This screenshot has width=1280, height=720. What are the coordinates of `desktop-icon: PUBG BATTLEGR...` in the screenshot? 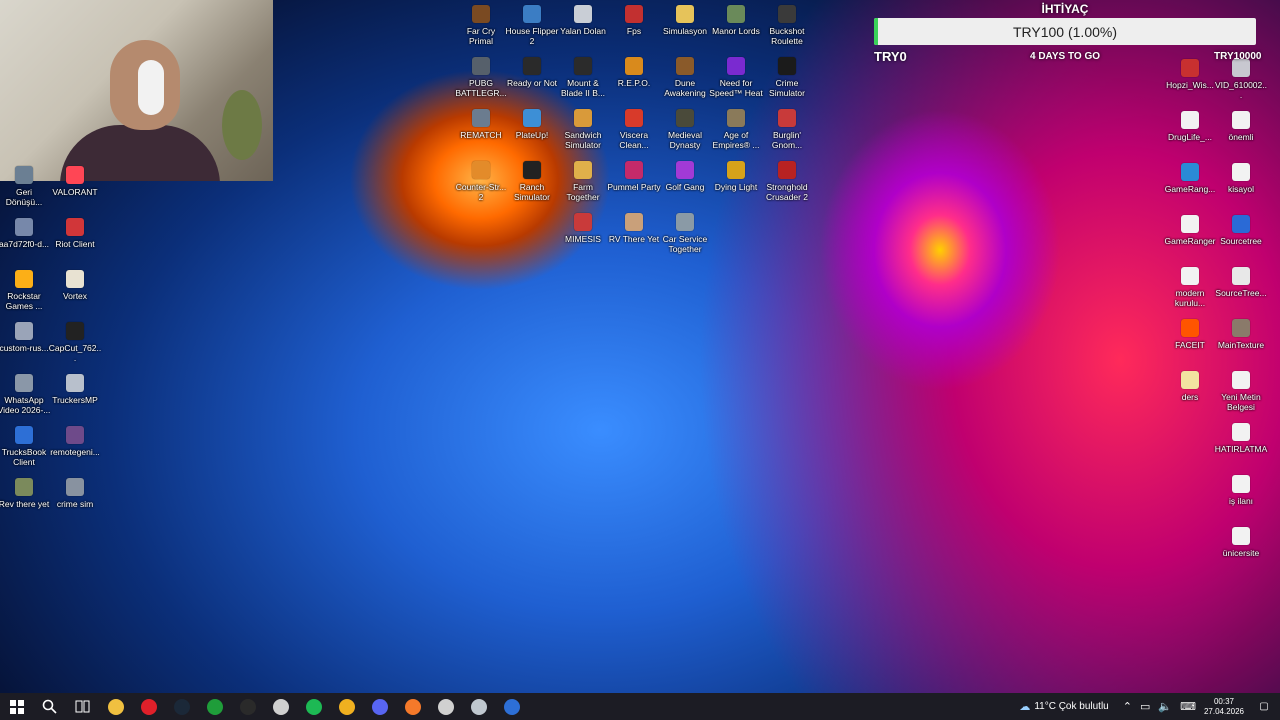 It's located at (481, 77).